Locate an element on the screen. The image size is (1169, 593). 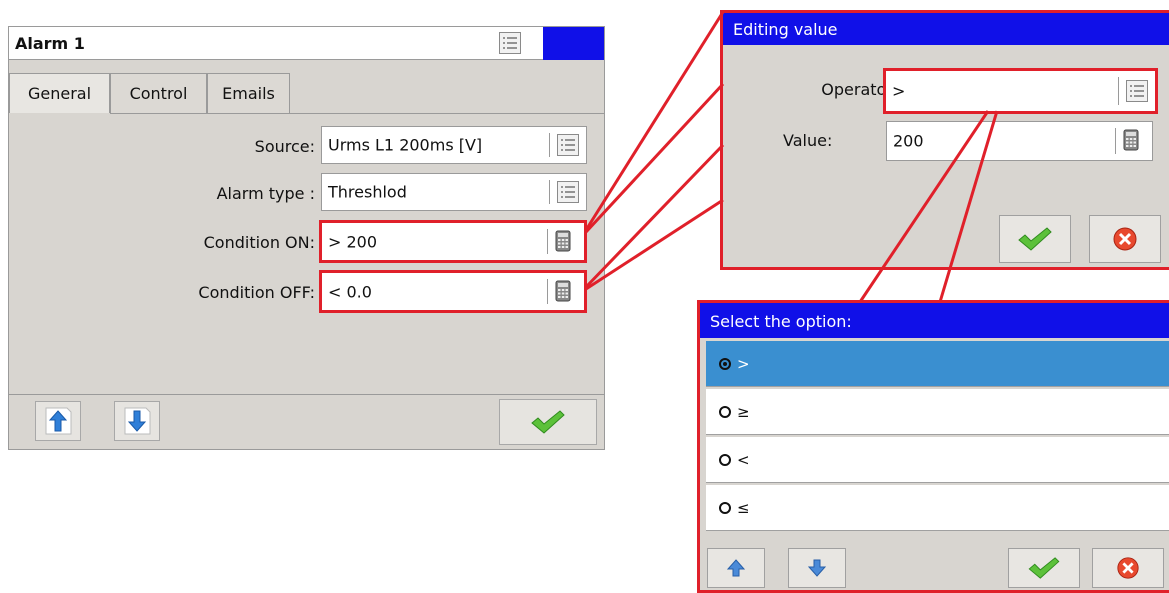
alarm-title: Alarm 1 is located at coordinates (50, 43).